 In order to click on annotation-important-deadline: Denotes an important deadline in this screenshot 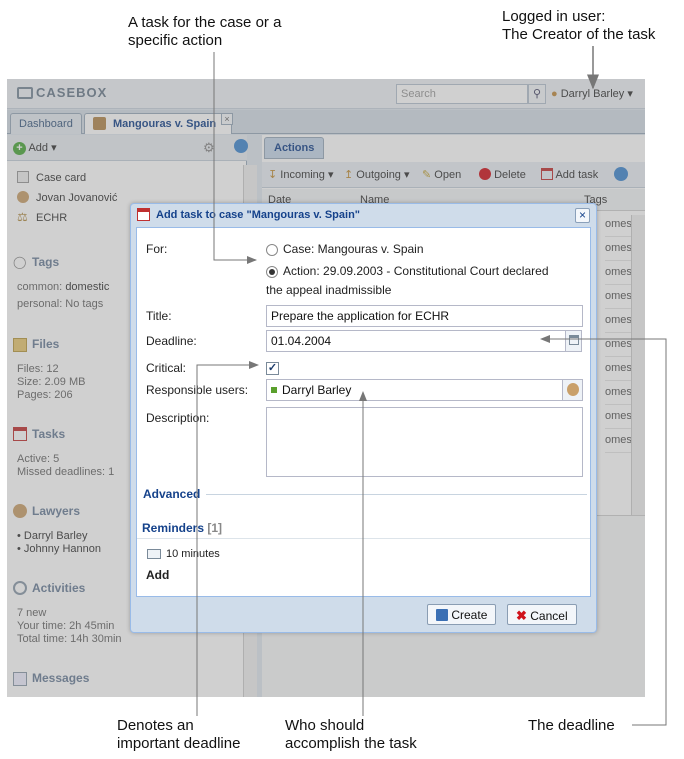, I will do `click(178, 735)`.